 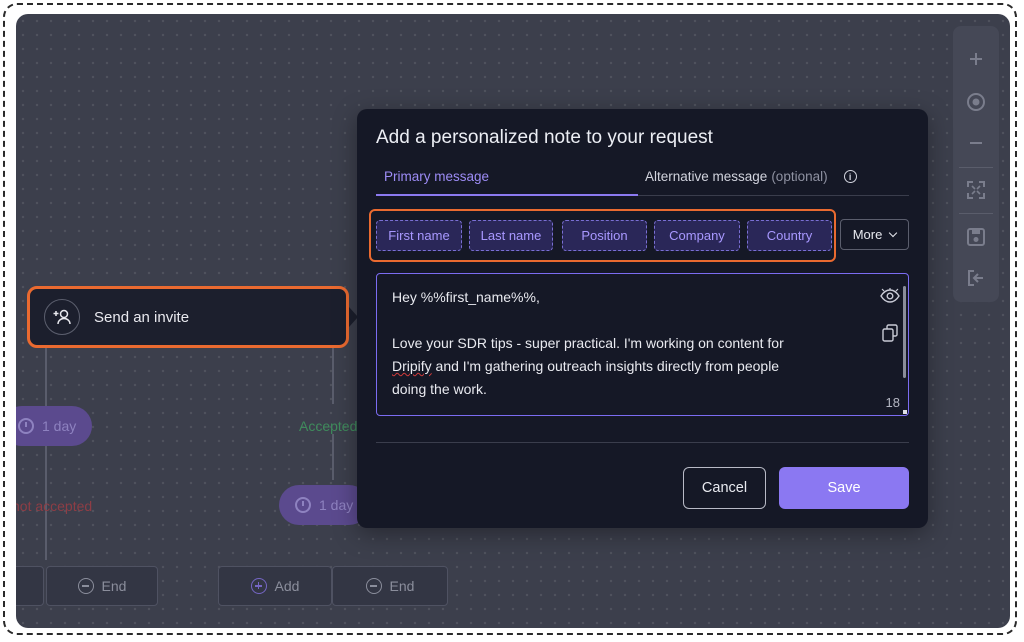 I want to click on delay-pill-middle: 1 day, so click(x=324, y=505).